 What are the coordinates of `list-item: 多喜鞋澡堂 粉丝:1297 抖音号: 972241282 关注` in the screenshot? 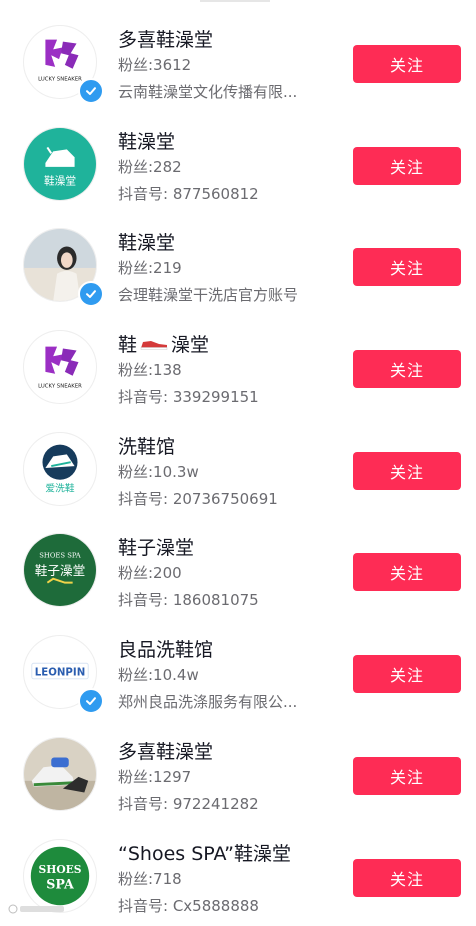 It's located at (238, 774).